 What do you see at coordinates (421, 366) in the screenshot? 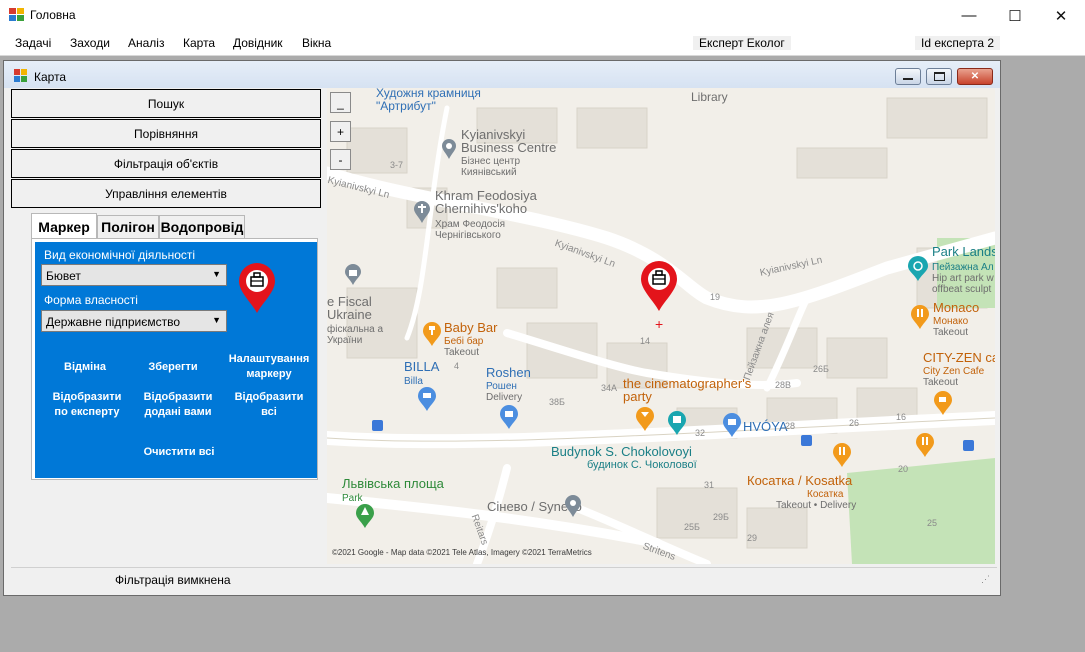
I see `poi-billa: BILLA` at bounding box center [421, 366].